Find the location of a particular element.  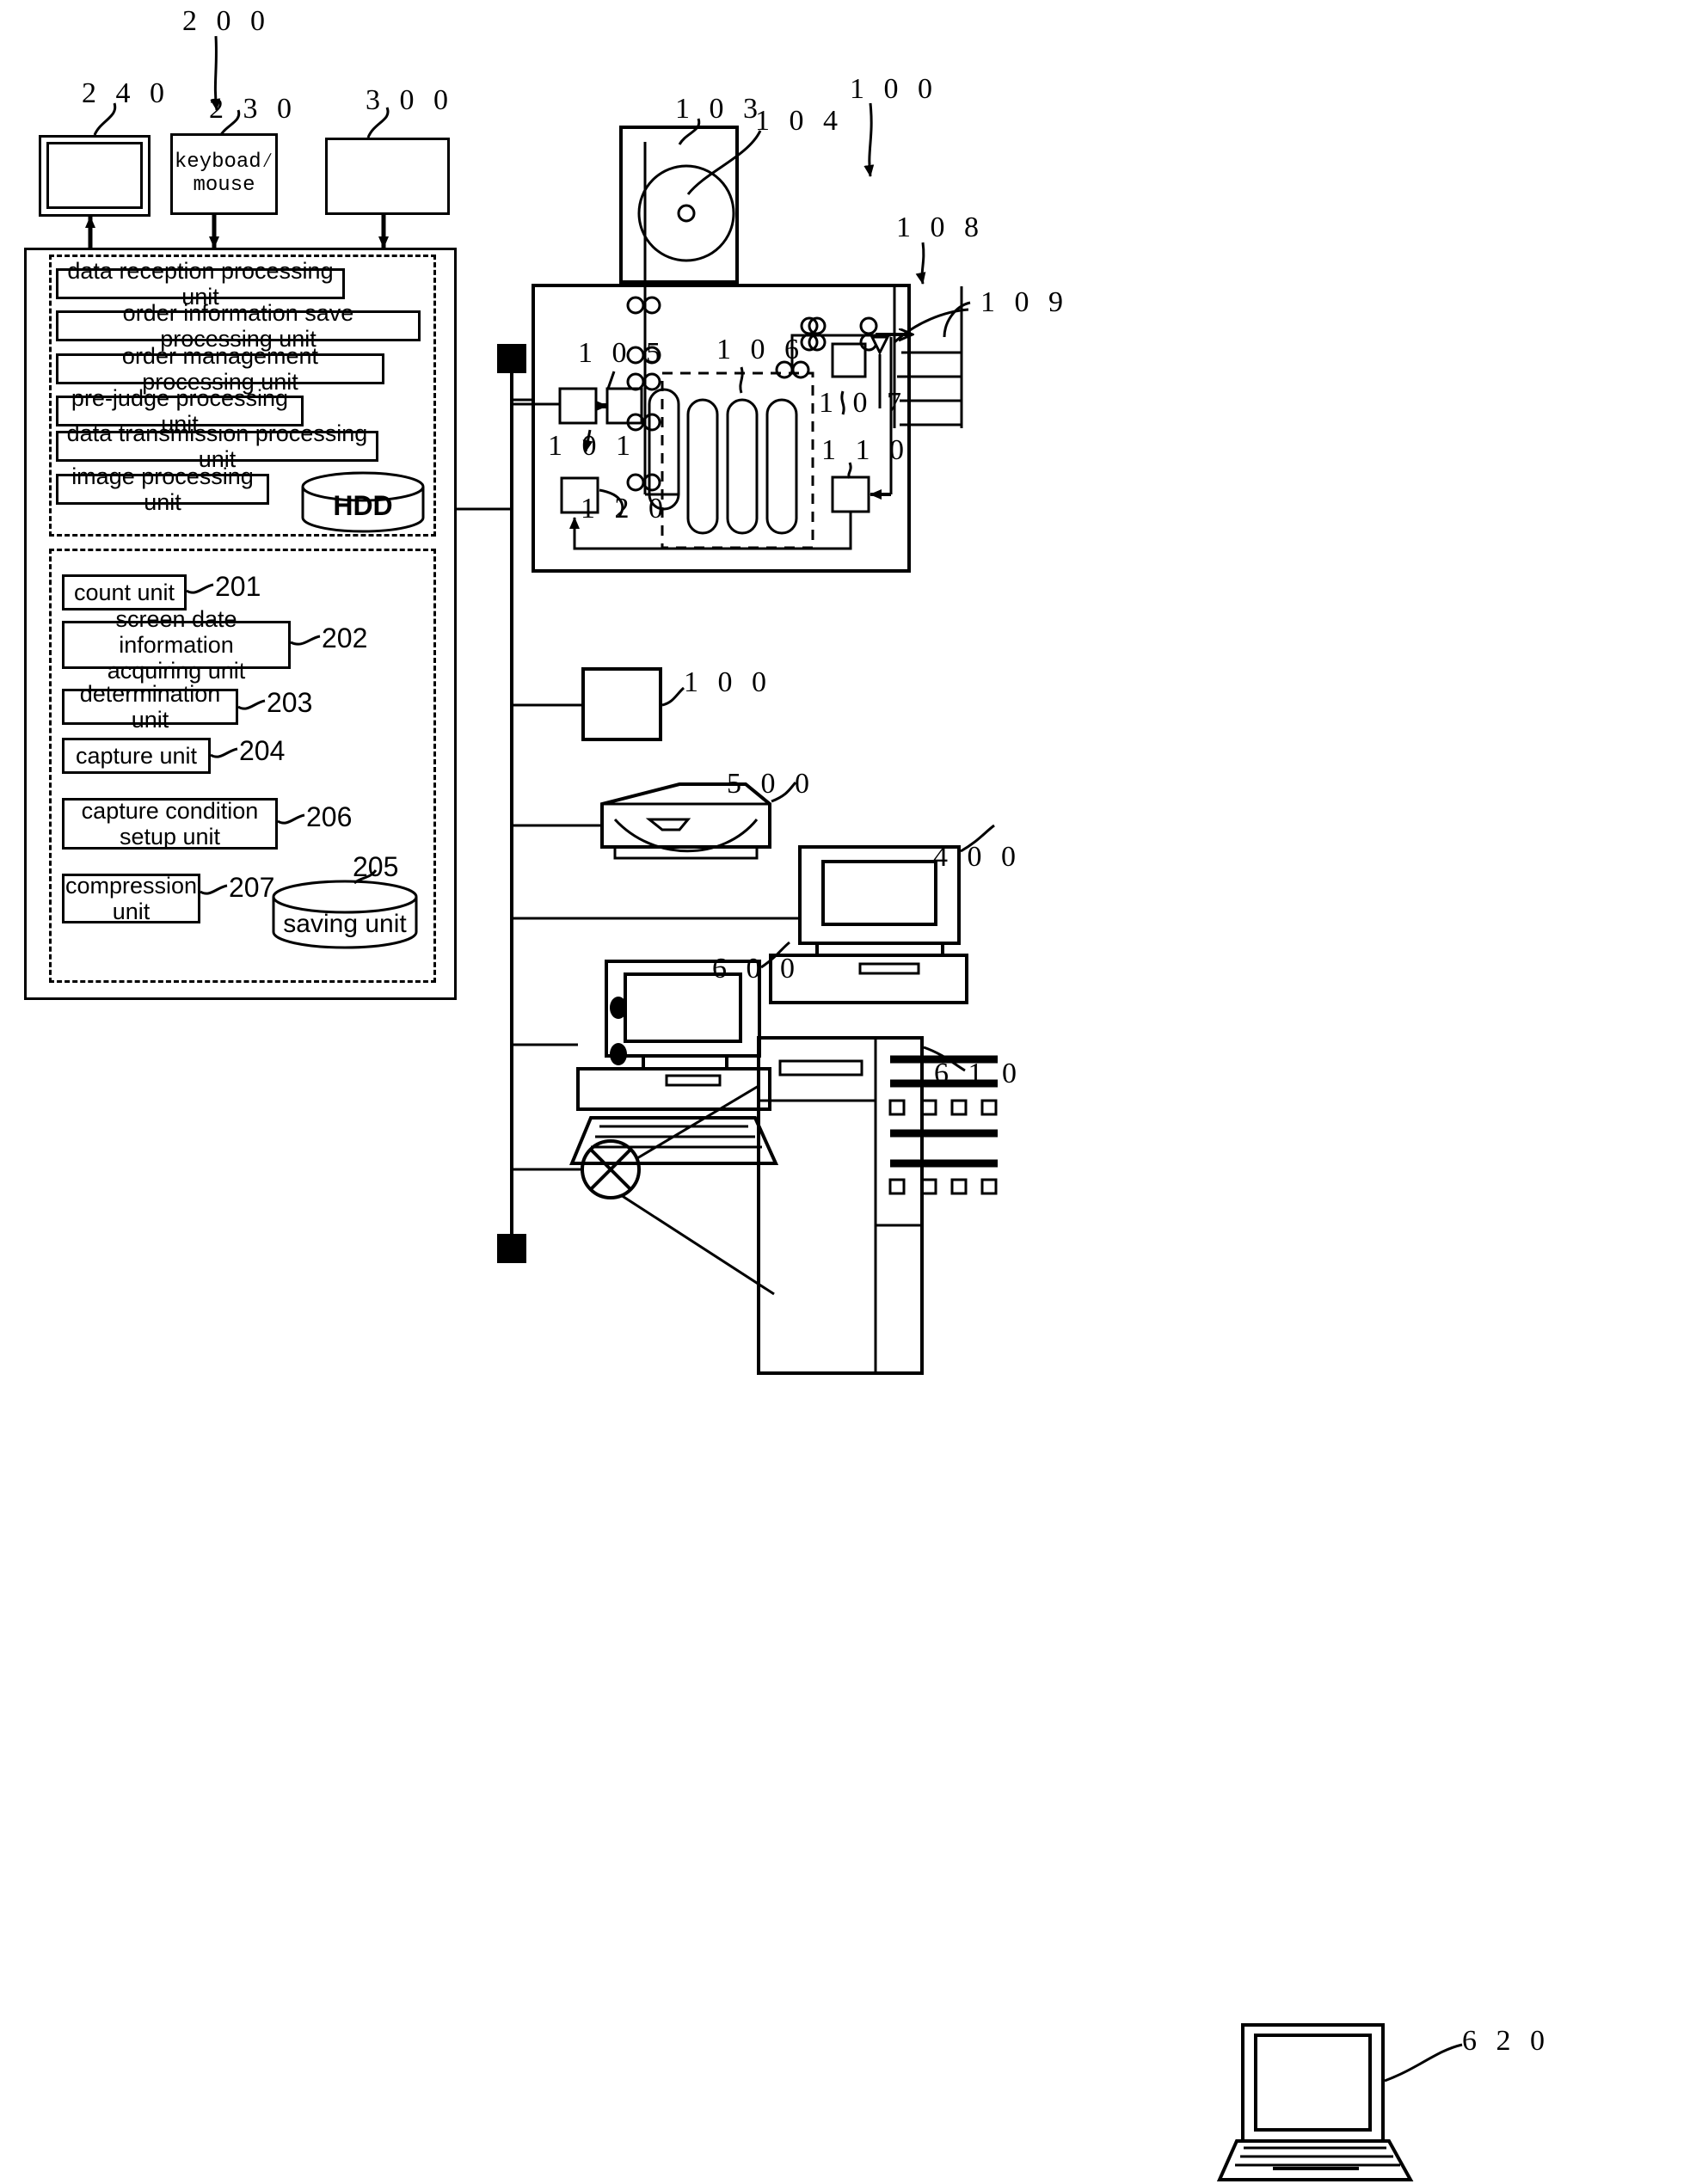

ref-300: 3 0 0 is located at coordinates (410, 100).